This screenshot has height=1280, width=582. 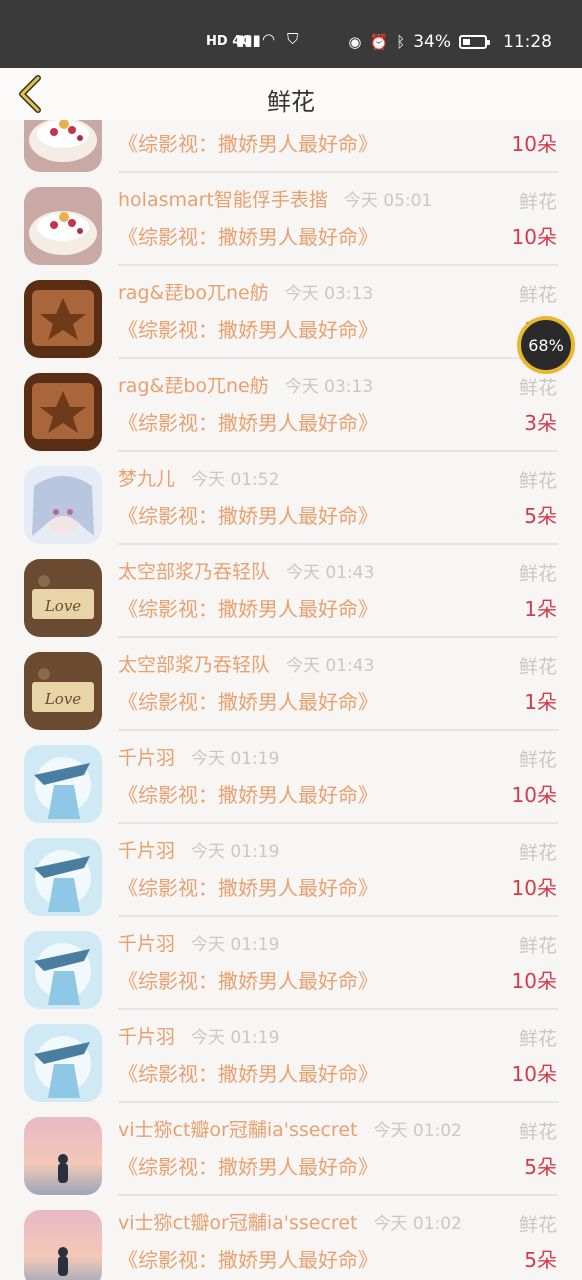 I want to click on signal-icon: ▮▮▮, so click(x=248, y=40).